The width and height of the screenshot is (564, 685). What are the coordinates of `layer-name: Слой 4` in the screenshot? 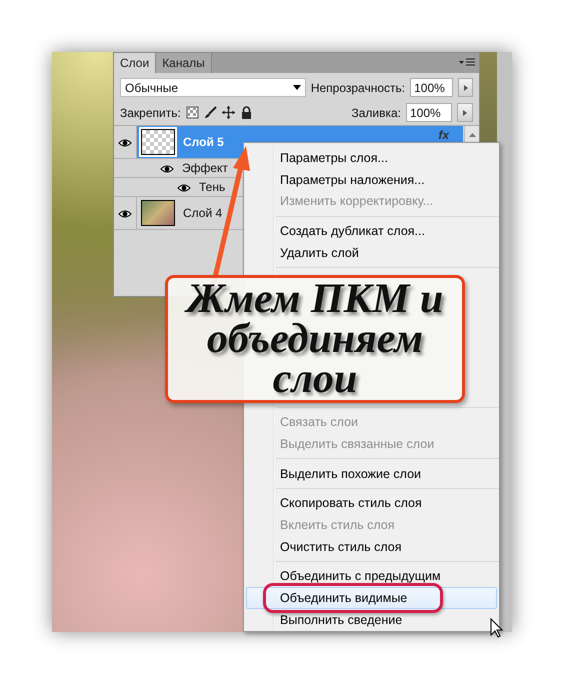 It's located at (202, 213).